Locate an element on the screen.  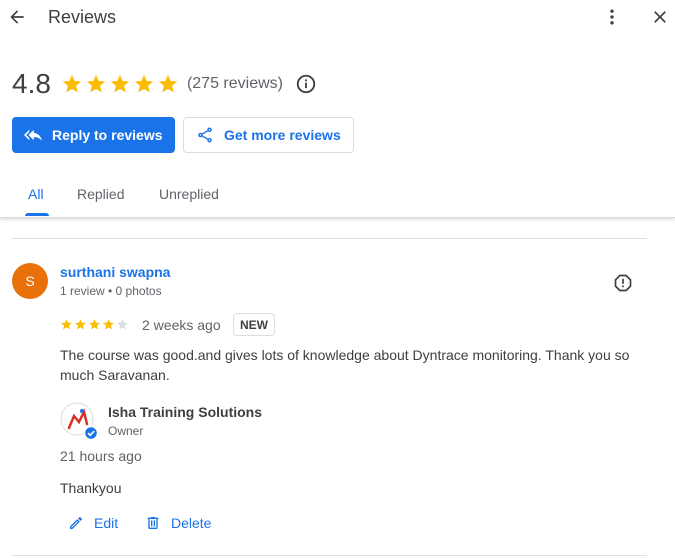
rating-stars is located at coordinates (120, 84).